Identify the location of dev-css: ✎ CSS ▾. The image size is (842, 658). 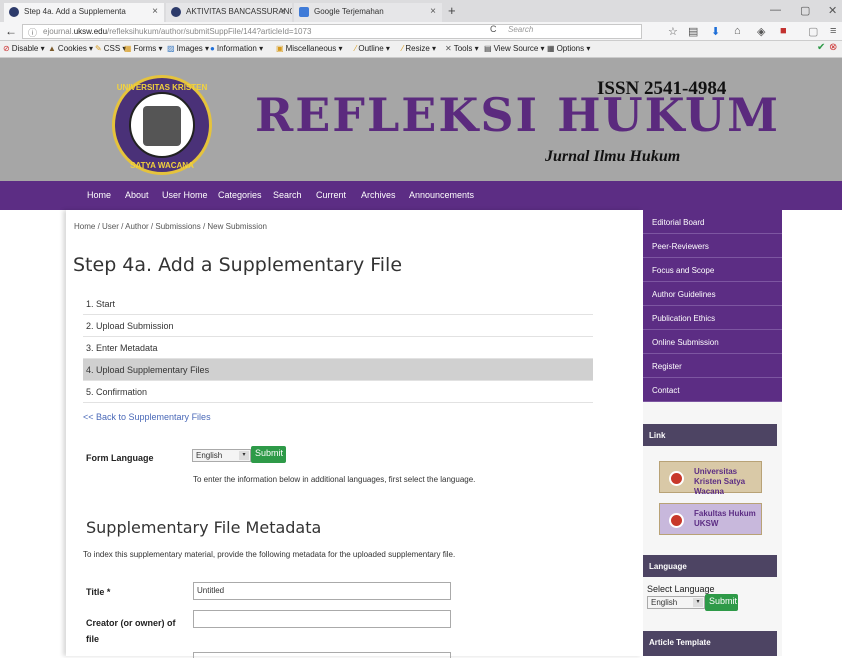
(110, 48).